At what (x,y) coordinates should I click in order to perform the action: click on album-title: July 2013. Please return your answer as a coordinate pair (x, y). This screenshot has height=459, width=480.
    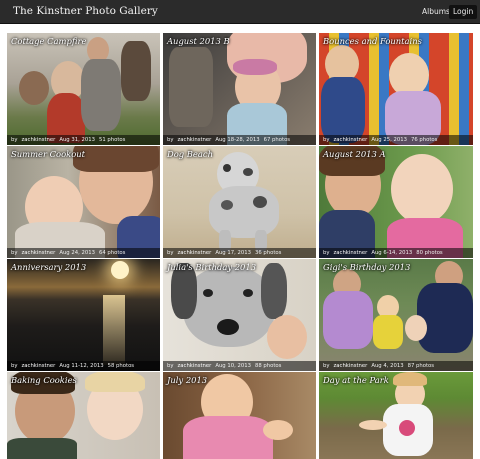
    Looking at the image, I should click on (187, 380).